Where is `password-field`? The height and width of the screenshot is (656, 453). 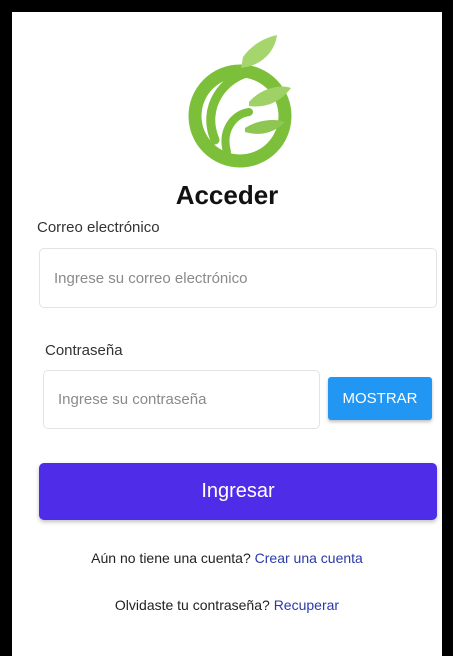
password-field is located at coordinates (181, 399).